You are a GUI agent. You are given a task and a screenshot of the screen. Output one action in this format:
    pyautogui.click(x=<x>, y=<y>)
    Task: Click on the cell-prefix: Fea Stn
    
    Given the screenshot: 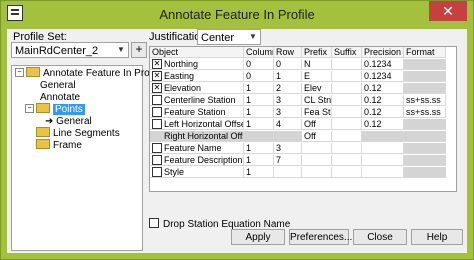 What is the action you would take?
    pyautogui.click(x=317, y=112)
    